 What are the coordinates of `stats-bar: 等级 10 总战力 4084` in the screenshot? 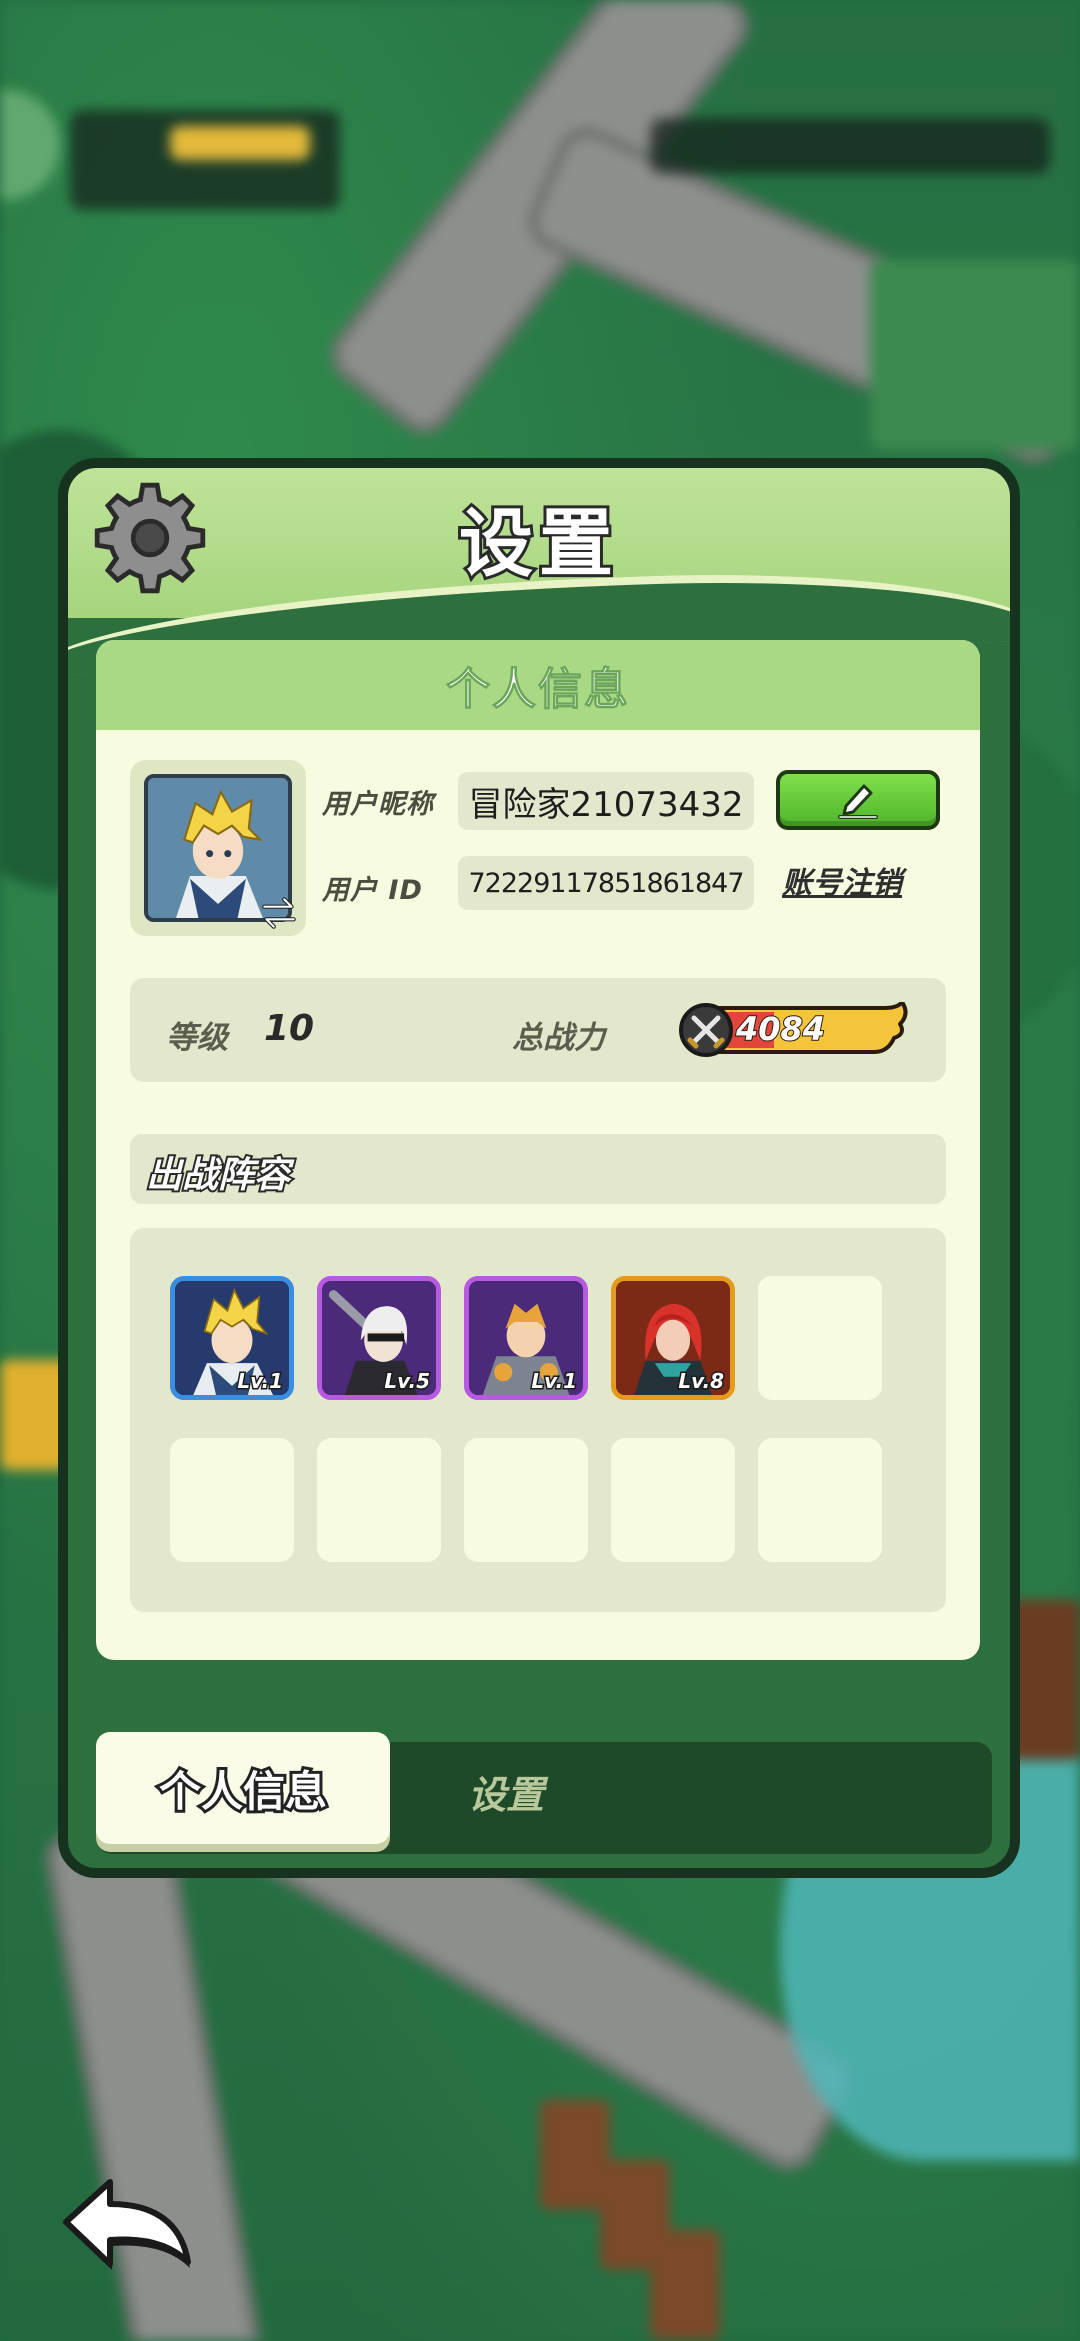 It's located at (538, 1030).